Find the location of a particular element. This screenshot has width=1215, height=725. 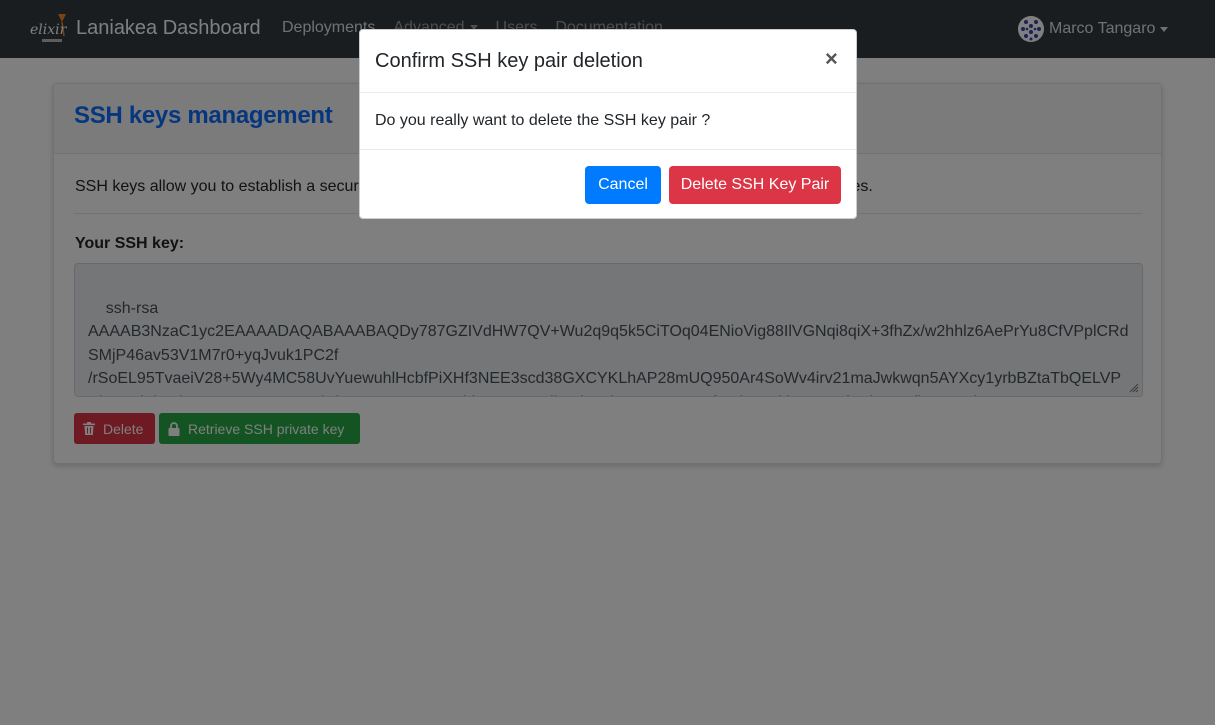

modal-title: Confirm SSH key pair deletion is located at coordinates (509, 61).